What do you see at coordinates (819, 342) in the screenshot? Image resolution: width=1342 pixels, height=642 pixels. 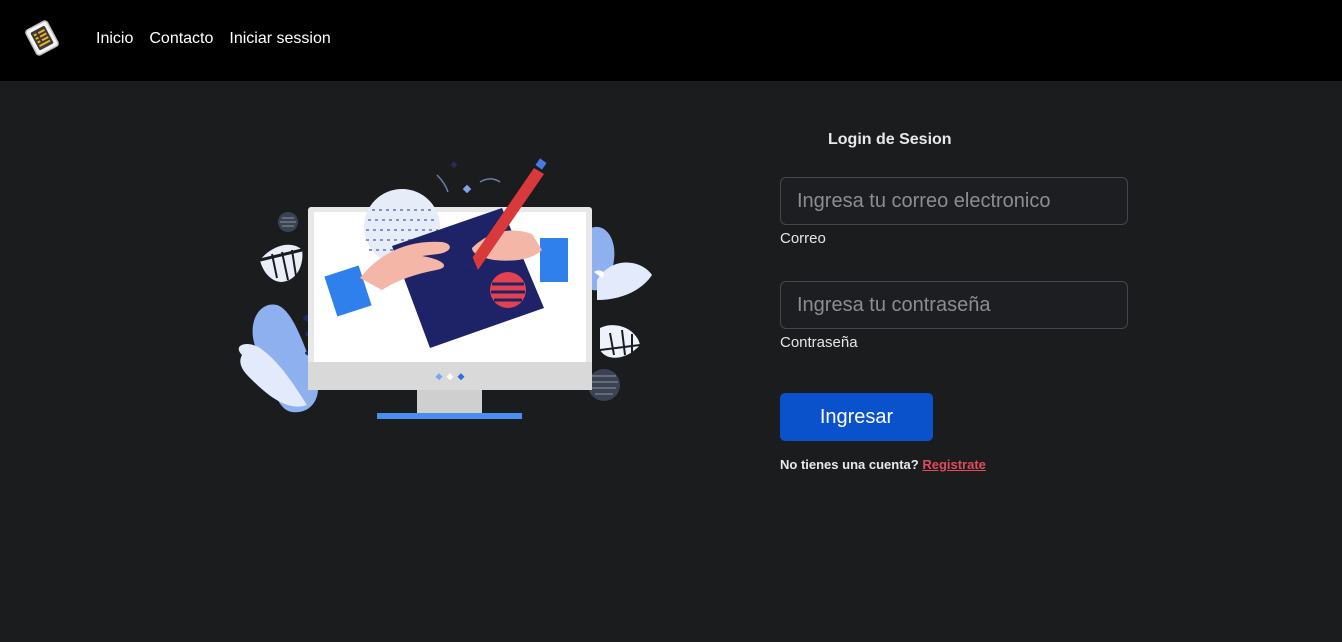 I see `password-label: Contraseña` at bounding box center [819, 342].